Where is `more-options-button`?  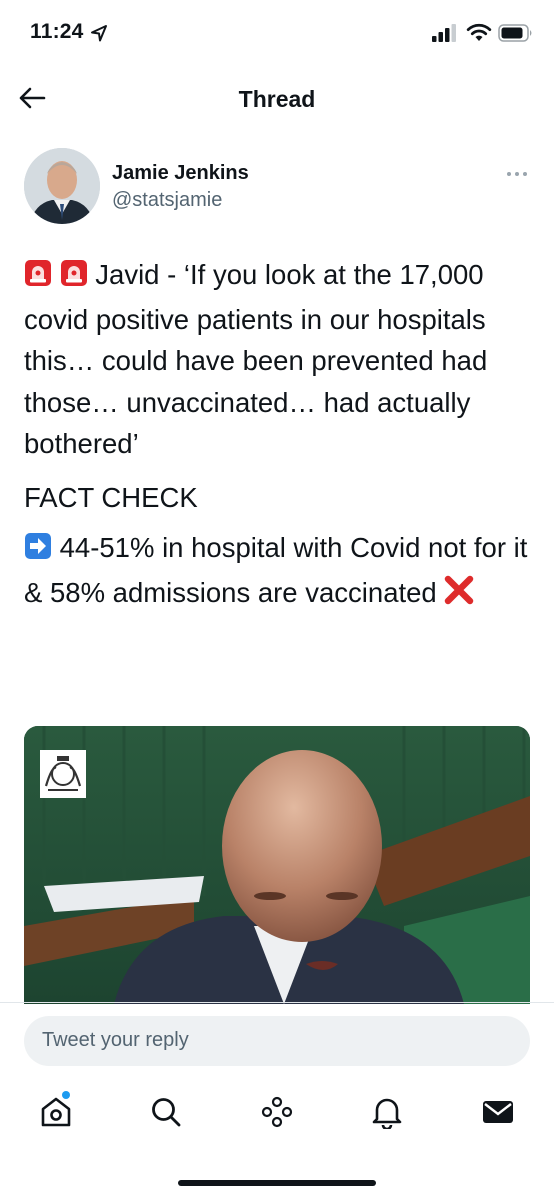 more-options-button is located at coordinates (517, 174).